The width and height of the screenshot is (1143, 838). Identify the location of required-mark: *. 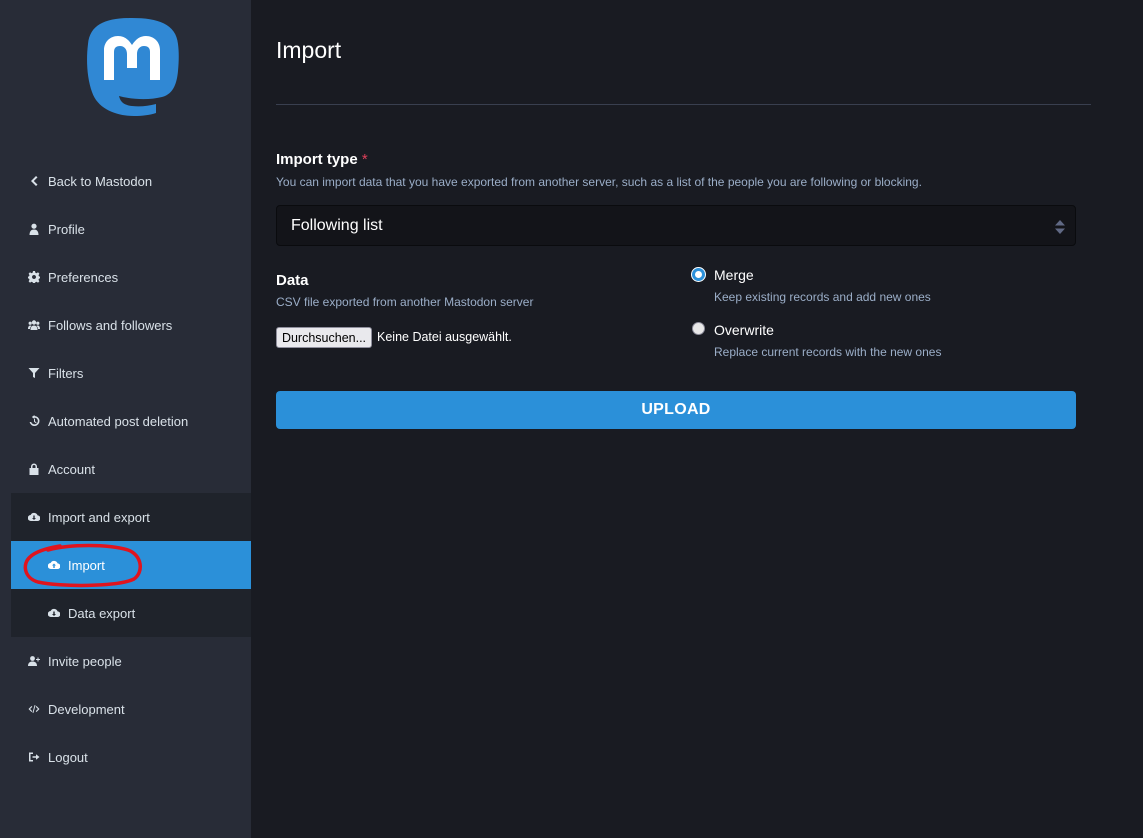
(364, 159).